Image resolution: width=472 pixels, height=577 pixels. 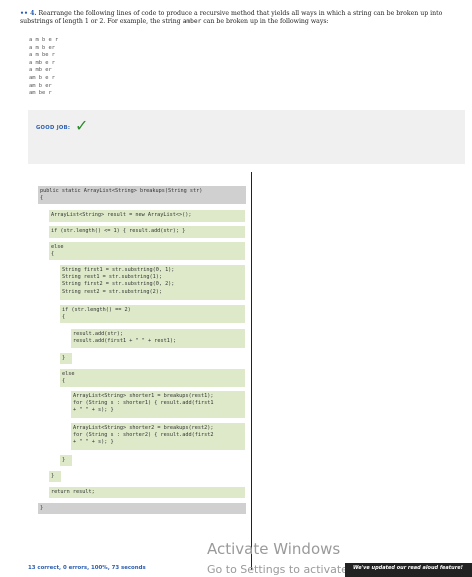 I want to click on example-item: a mb er, so click(x=40, y=70).